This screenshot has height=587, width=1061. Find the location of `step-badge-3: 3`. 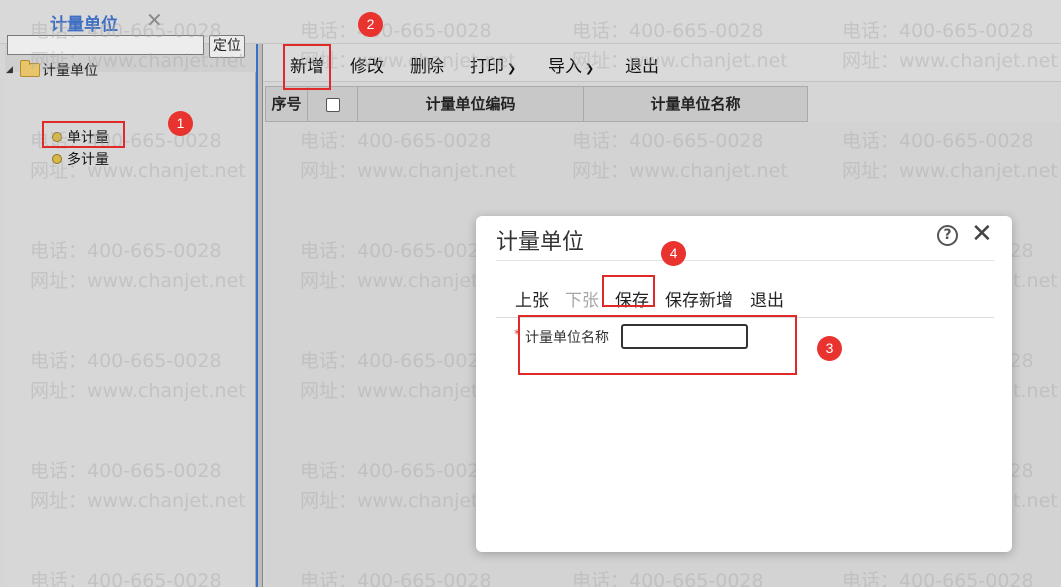

step-badge-3: 3 is located at coordinates (829, 348).